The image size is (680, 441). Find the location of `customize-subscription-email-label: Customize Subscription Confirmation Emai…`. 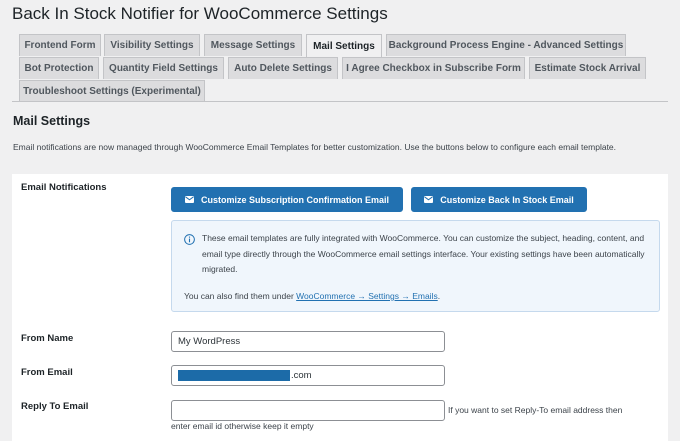

customize-subscription-email-label: Customize Subscription Confirmation Emai… is located at coordinates (294, 199).